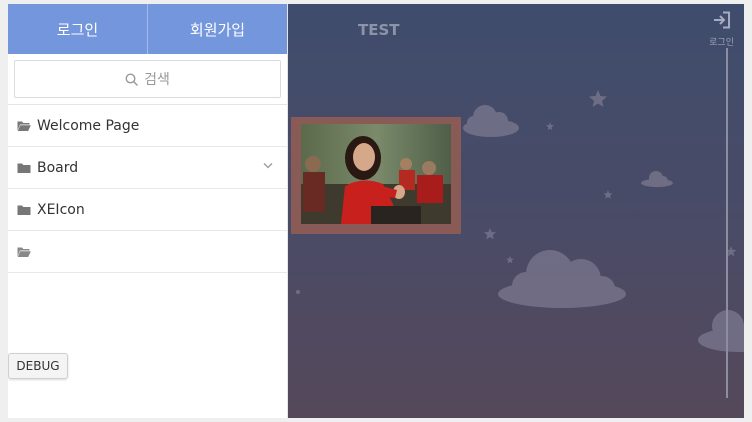 This screenshot has width=752, height=422. I want to click on featured-photo, so click(376, 175).